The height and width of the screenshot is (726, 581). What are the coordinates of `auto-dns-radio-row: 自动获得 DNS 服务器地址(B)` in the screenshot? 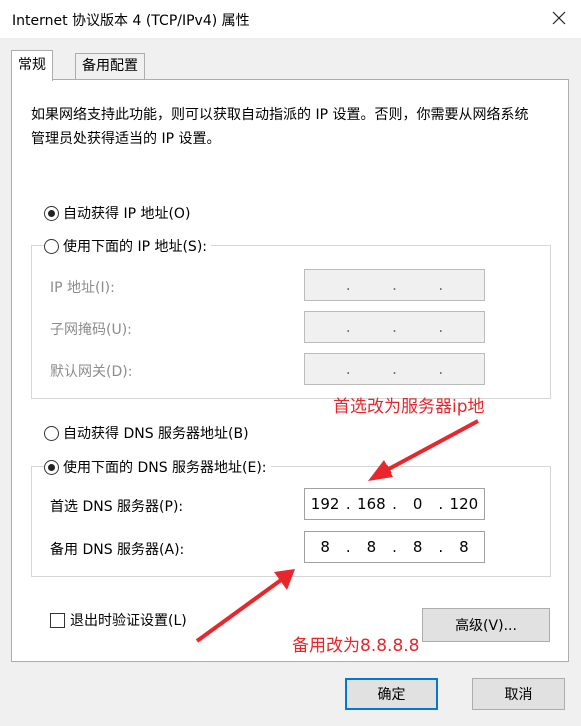 It's located at (148, 433).